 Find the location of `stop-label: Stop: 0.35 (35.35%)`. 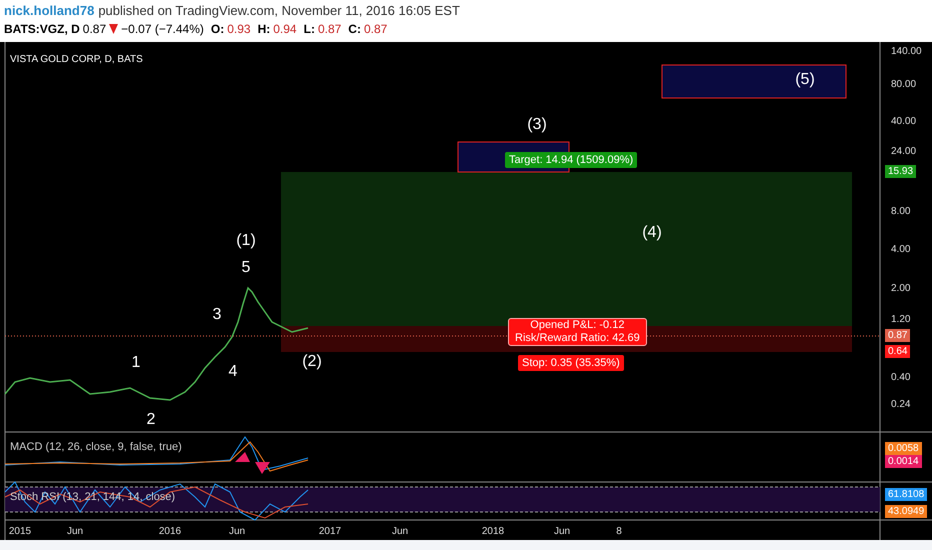

stop-label: Stop: 0.35 (35.35%) is located at coordinates (571, 363).